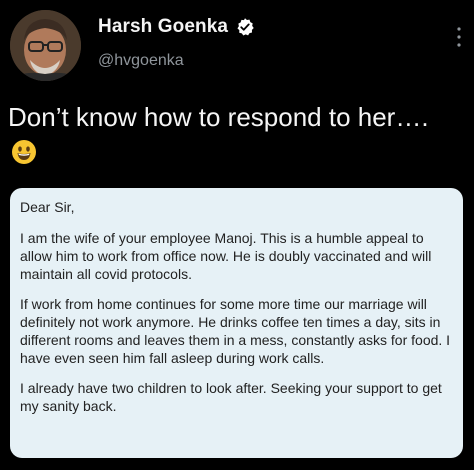 The width and height of the screenshot is (474, 470). I want to click on author-name-row: Harsh Goenka, so click(176, 27).